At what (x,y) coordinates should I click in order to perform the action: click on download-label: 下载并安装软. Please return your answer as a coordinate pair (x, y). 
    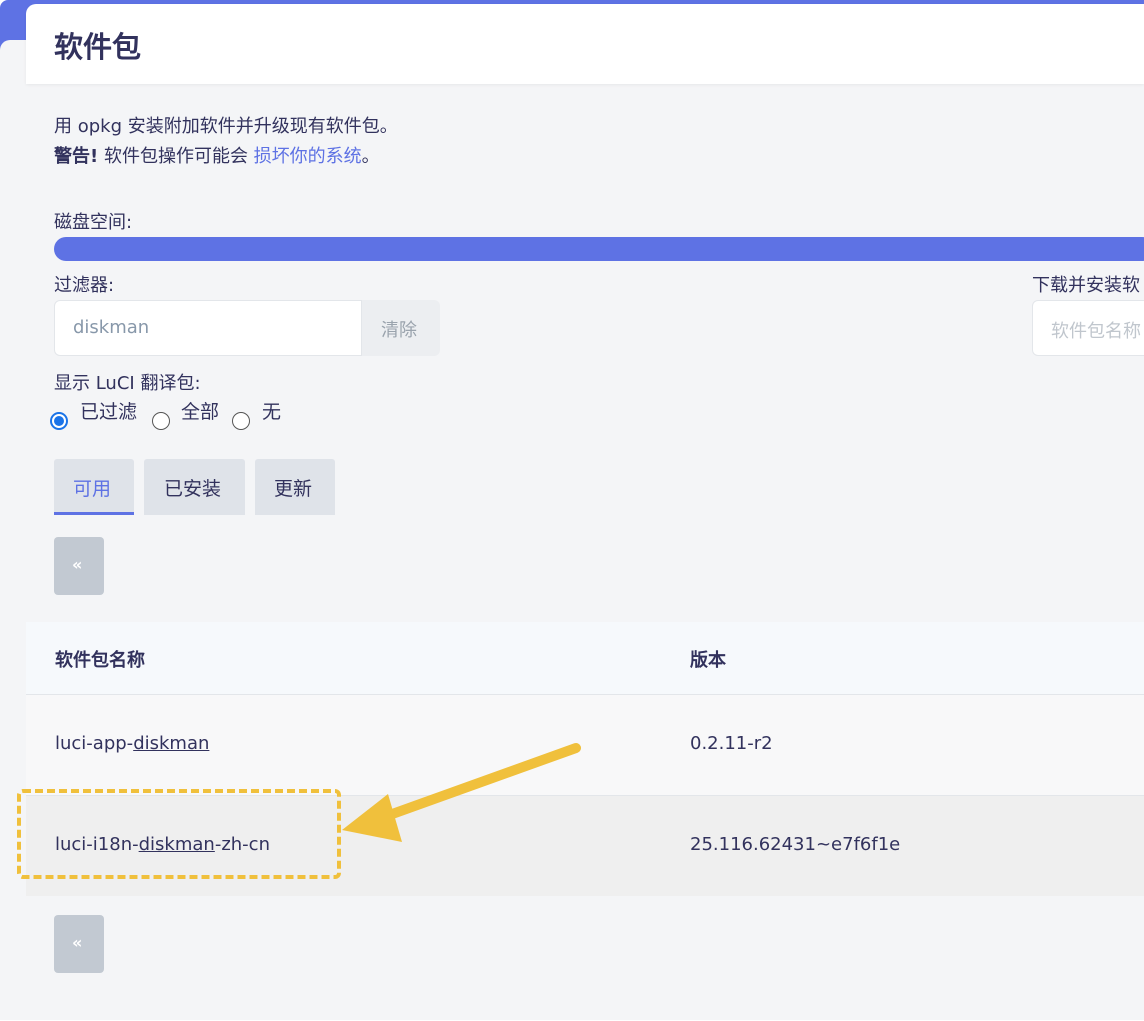
    Looking at the image, I should click on (1086, 285).